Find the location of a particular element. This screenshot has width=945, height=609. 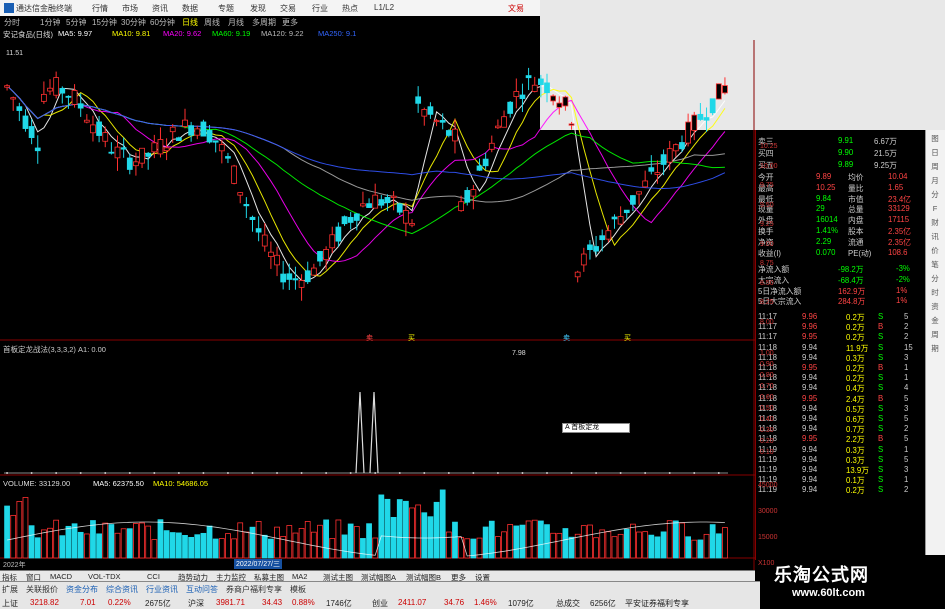

period-tab-weekly: 周线 is located at coordinates (212, 22).